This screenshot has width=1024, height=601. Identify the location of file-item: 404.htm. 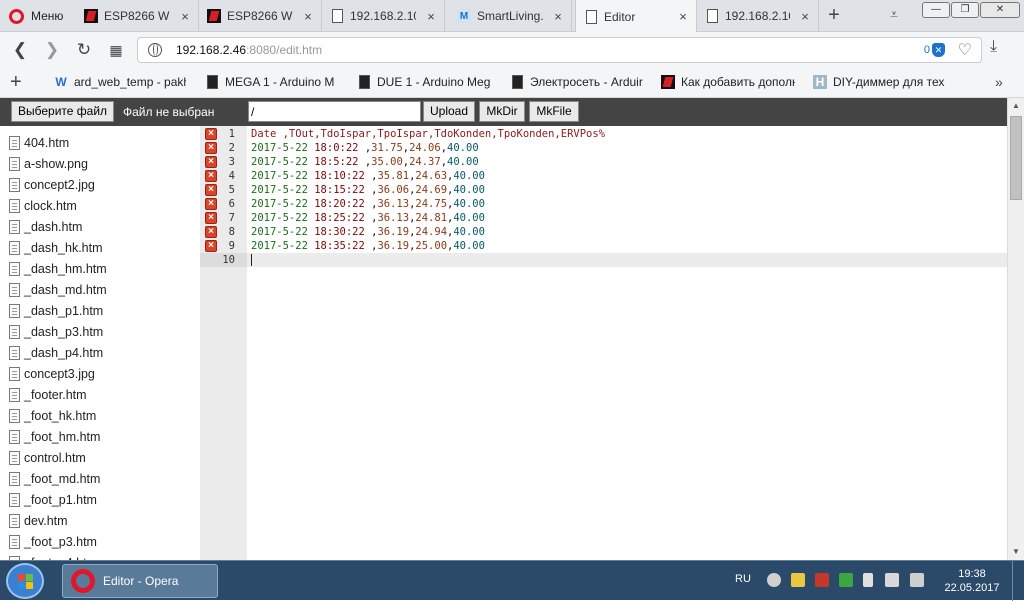
(39, 143).